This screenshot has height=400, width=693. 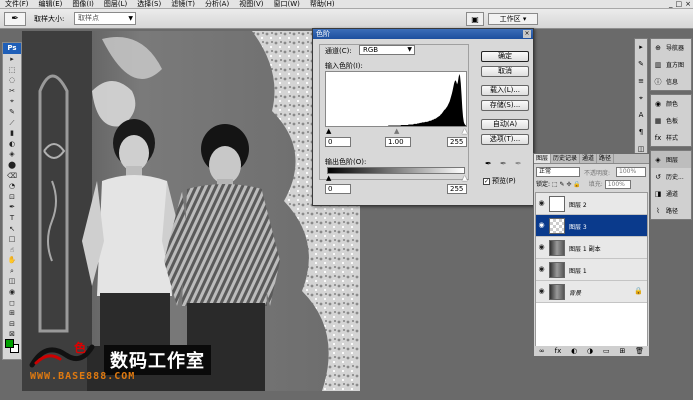 I want to click on tool-button-icon: ⟋, so click(x=12, y=123).